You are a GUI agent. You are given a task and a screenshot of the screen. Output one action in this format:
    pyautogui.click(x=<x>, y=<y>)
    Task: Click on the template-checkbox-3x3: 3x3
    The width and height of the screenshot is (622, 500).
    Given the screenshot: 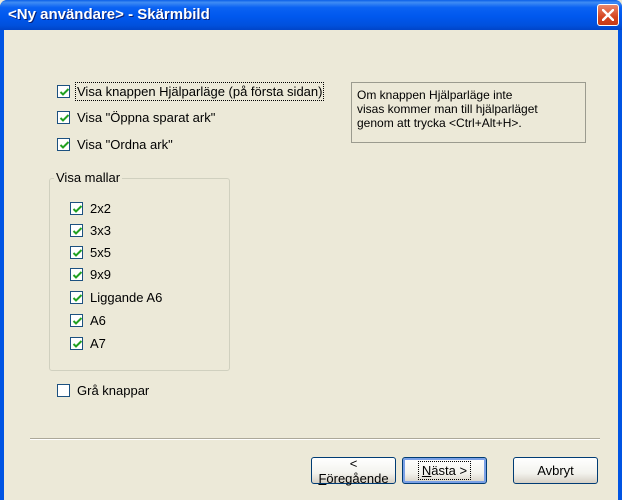 What is the action you would take?
    pyautogui.click(x=90, y=230)
    